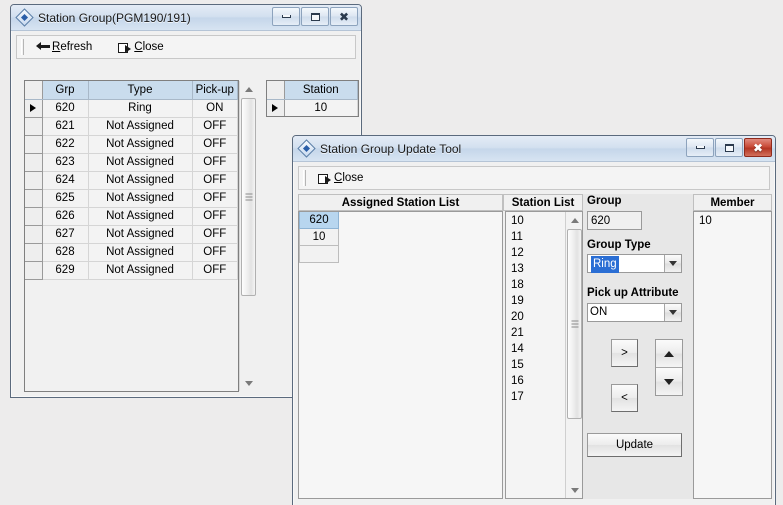  What do you see at coordinates (321, 90) in the screenshot?
I see `station-grid-col-station: Station` at bounding box center [321, 90].